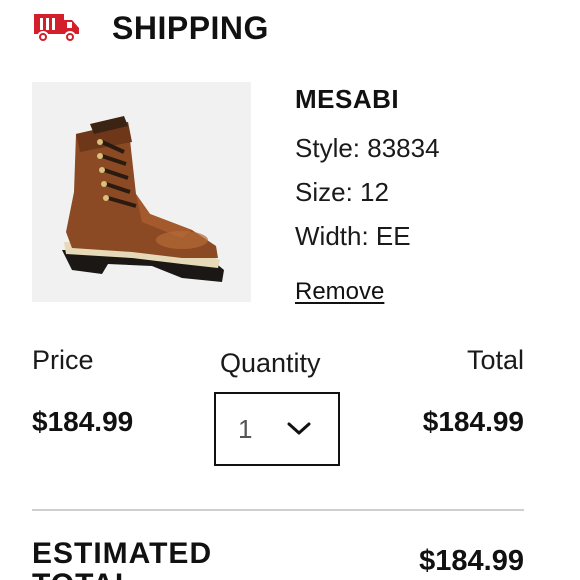  What do you see at coordinates (471, 561) in the screenshot?
I see `estimated-total-value: $184.99` at bounding box center [471, 561].